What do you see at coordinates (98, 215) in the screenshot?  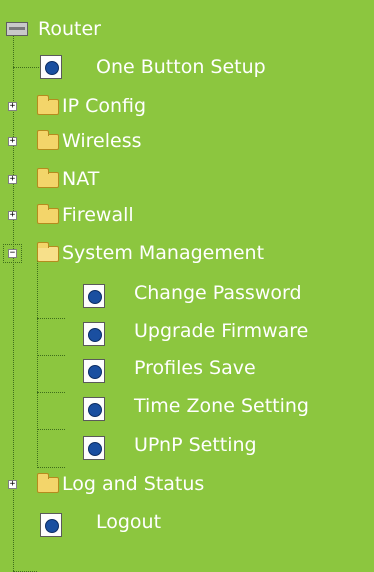 I see `tree-item-label: Firewall` at bounding box center [98, 215].